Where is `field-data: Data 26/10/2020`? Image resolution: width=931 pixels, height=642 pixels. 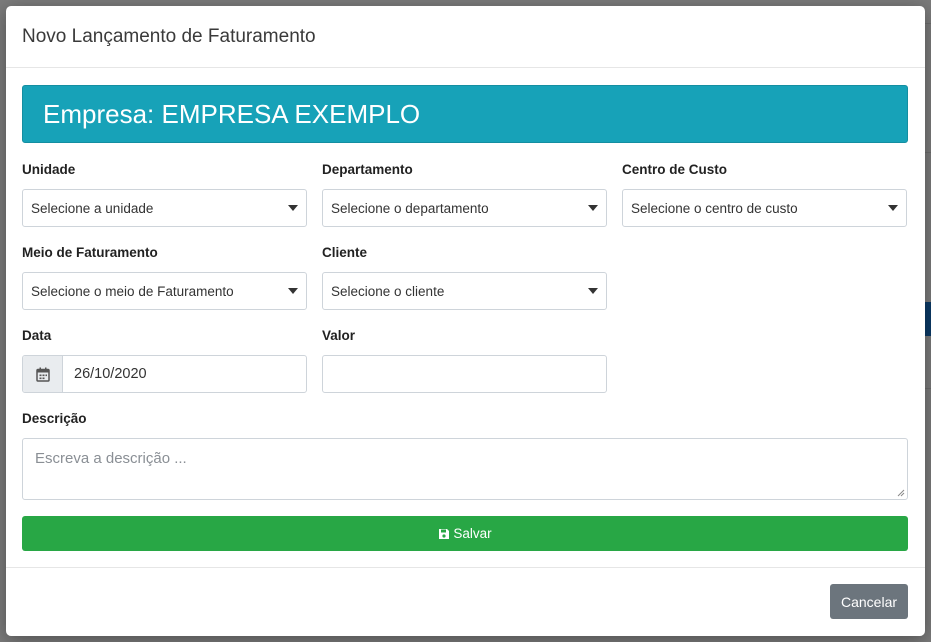
field-data: Data 26/10/2020 is located at coordinates (164, 360).